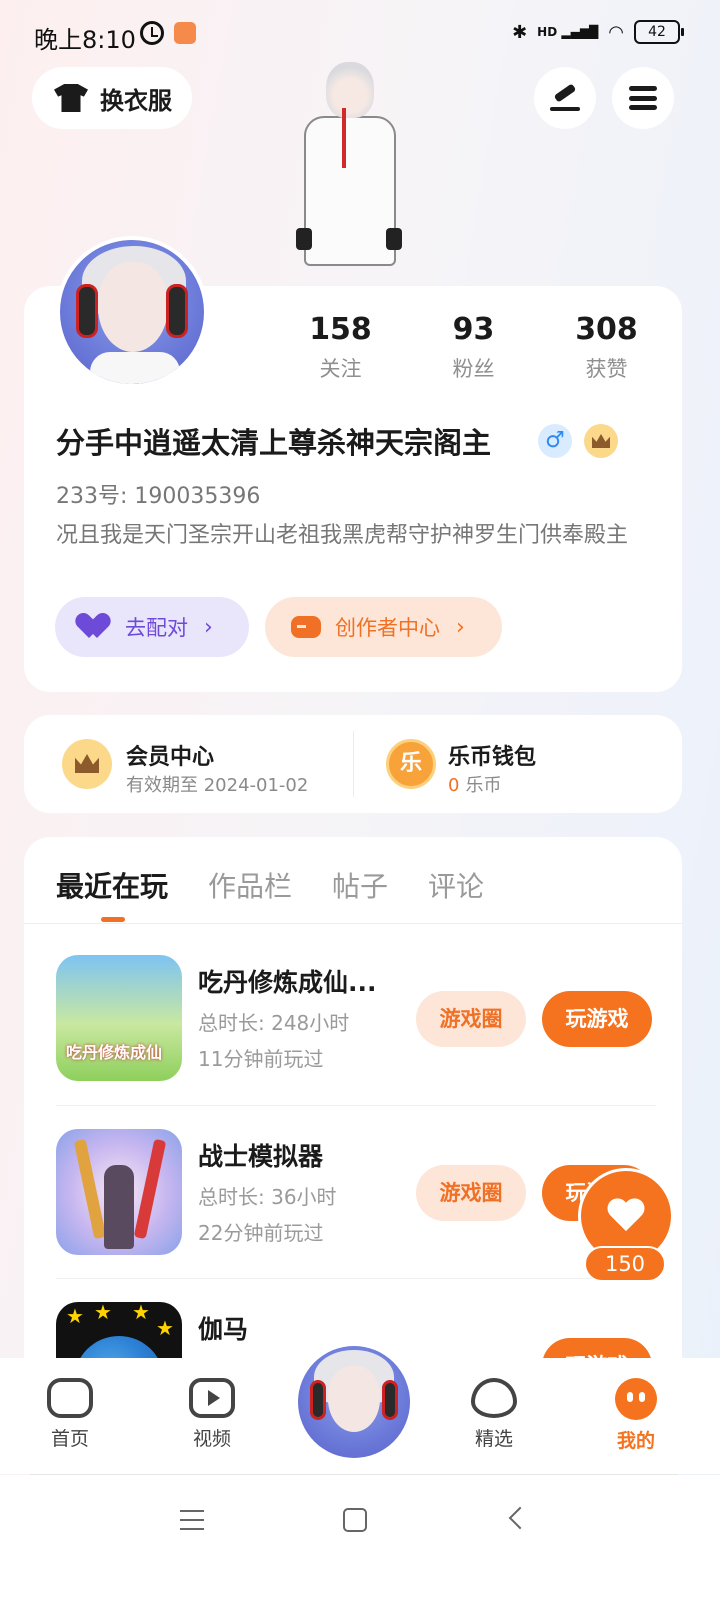 This screenshot has width=720, height=1600. What do you see at coordinates (274, 1023) in the screenshot?
I see `game-duration: 总时长: 248小时` at bounding box center [274, 1023].